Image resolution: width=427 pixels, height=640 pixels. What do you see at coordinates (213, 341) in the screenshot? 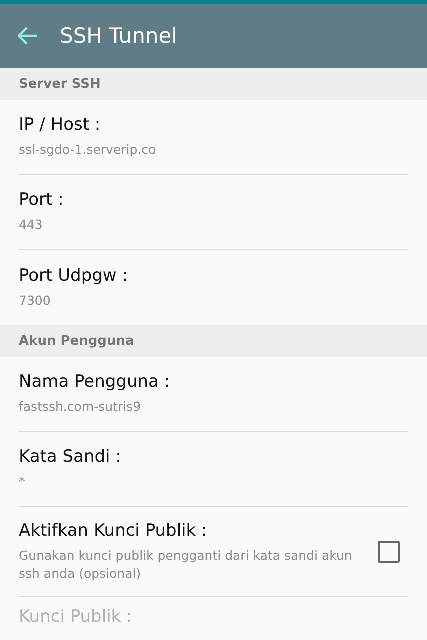
I see `section-header: Akun Pengguna` at bounding box center [213, 341].